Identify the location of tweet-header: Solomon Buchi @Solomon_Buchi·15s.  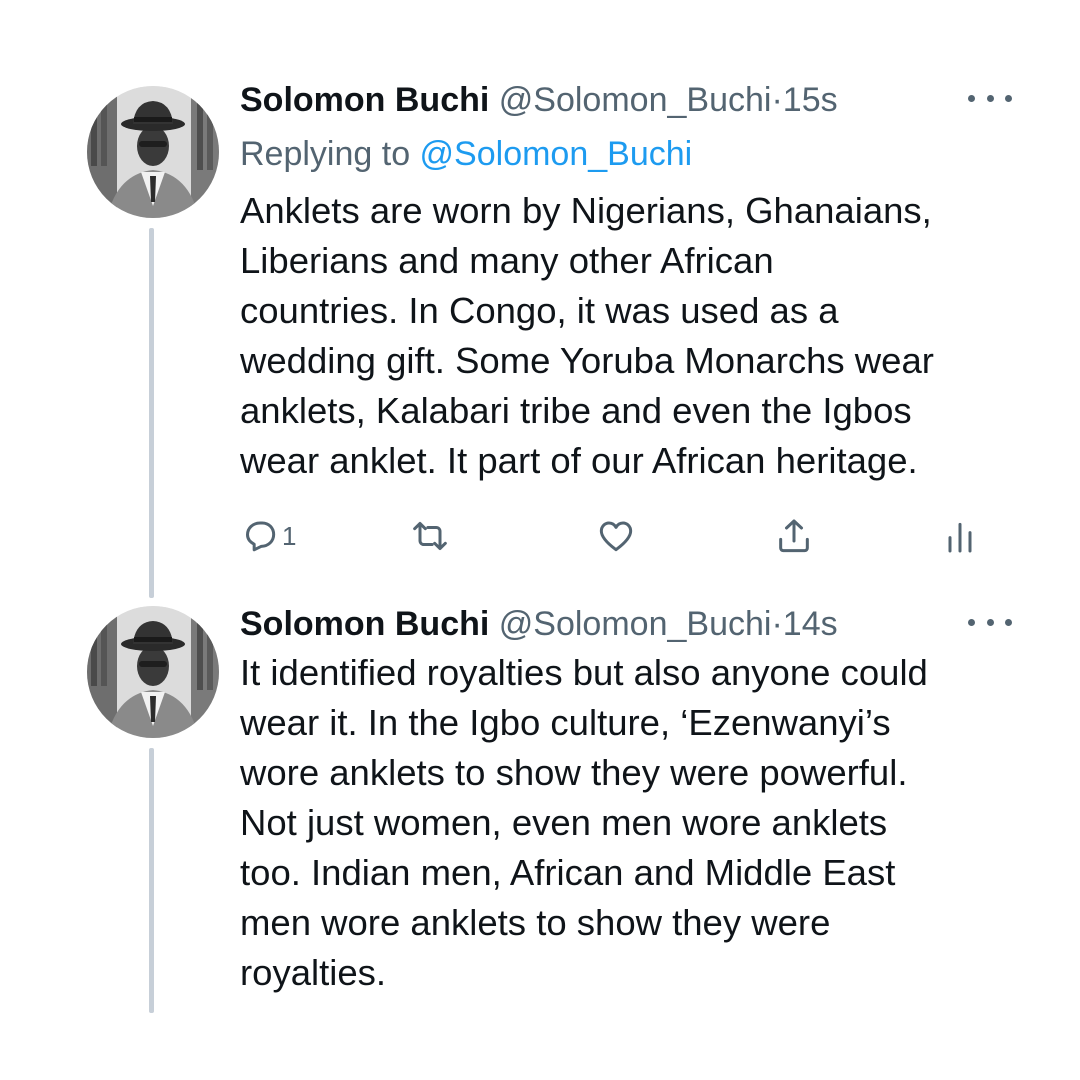
(640, 100).